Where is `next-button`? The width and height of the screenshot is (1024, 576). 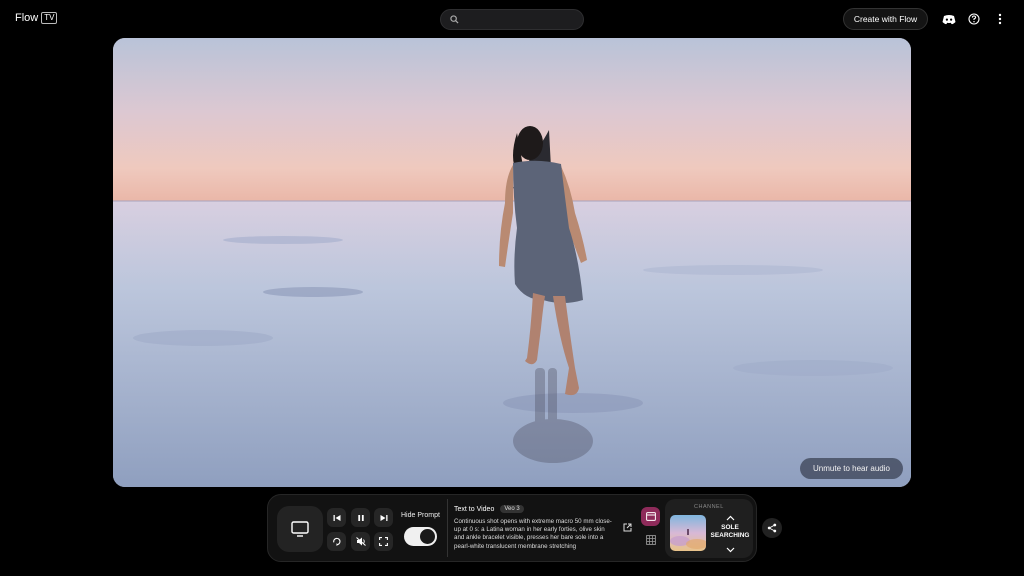 next-button is located at coordinates (383, 517).